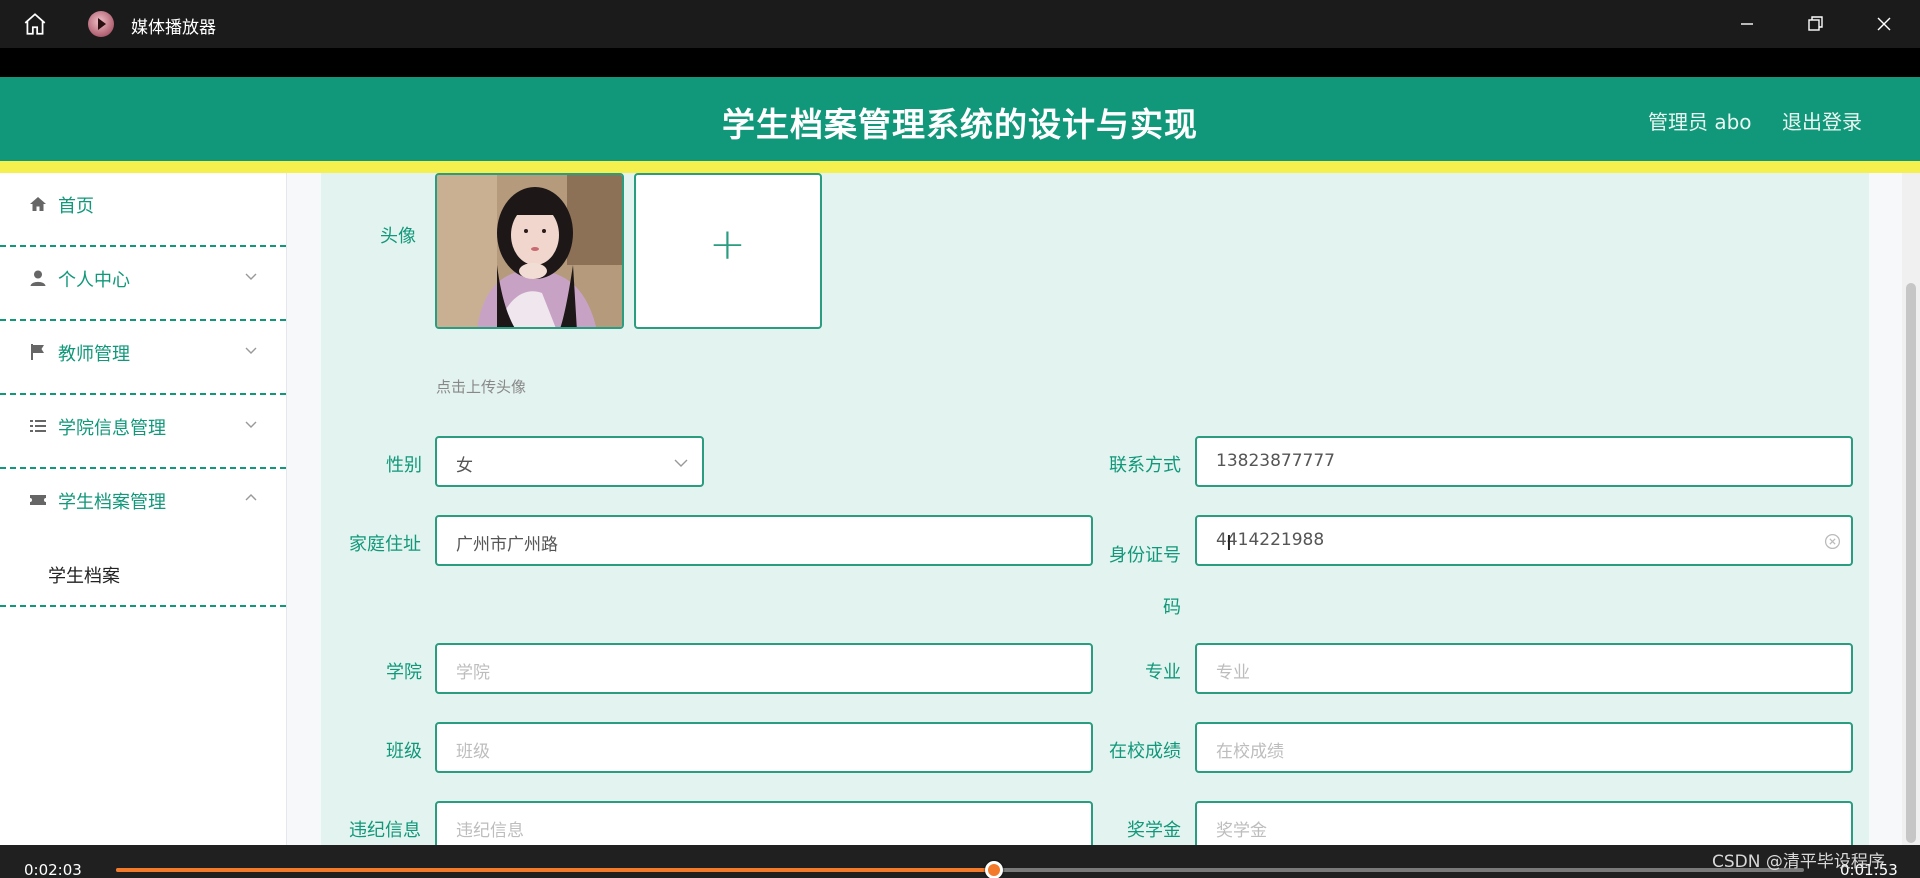 The height and width of the screenshot is (878, 1920). I want to click on major-label: 专业, so click(1163, 672).